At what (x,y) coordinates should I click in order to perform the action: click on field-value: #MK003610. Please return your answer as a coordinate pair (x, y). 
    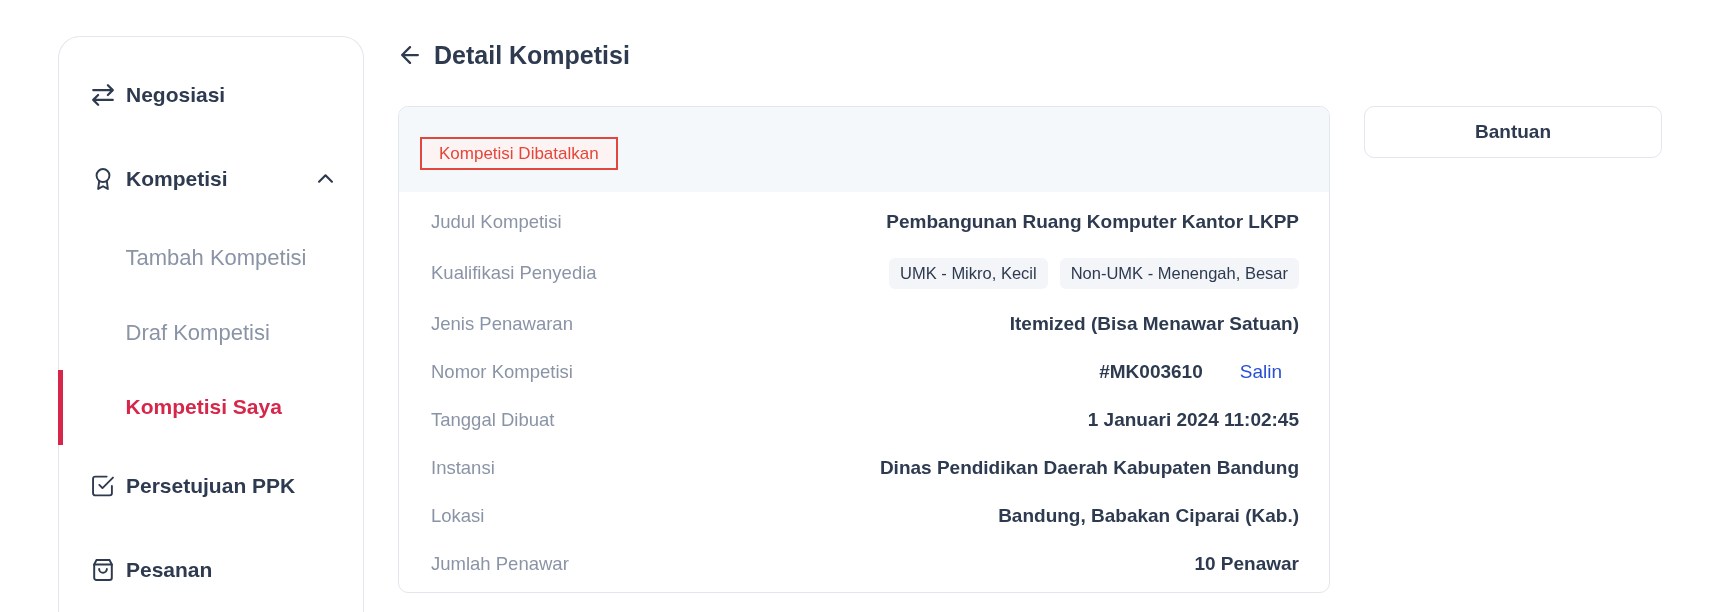
    Looking at the image, I should click on (1151, 372).